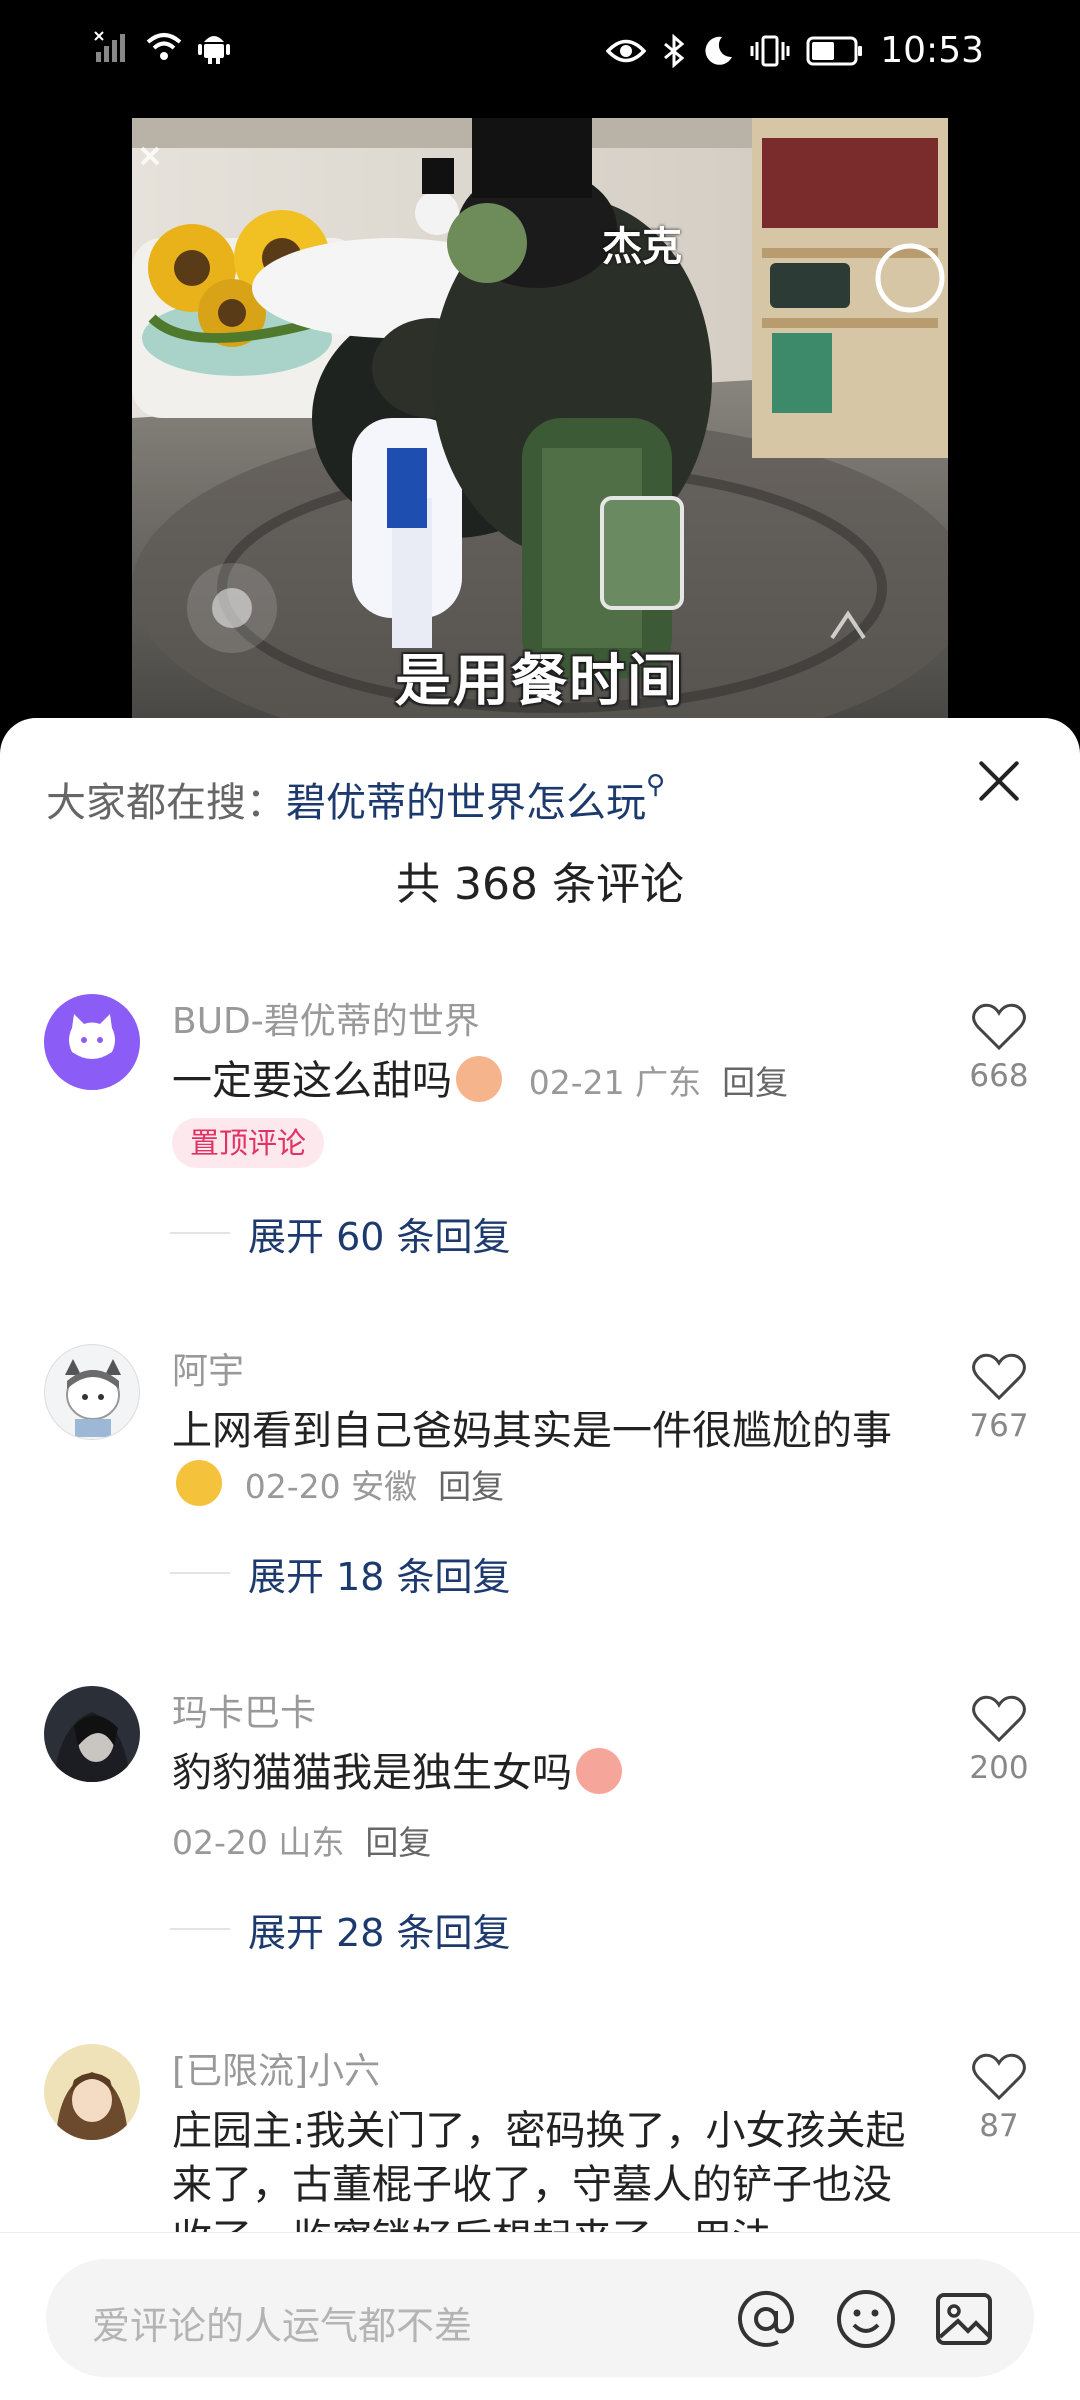 This screenshot has width=1080, height=2400. Describe the element at coordinates (540, 55) in the screenshot. I see `status-bar: 10:53` at that location.